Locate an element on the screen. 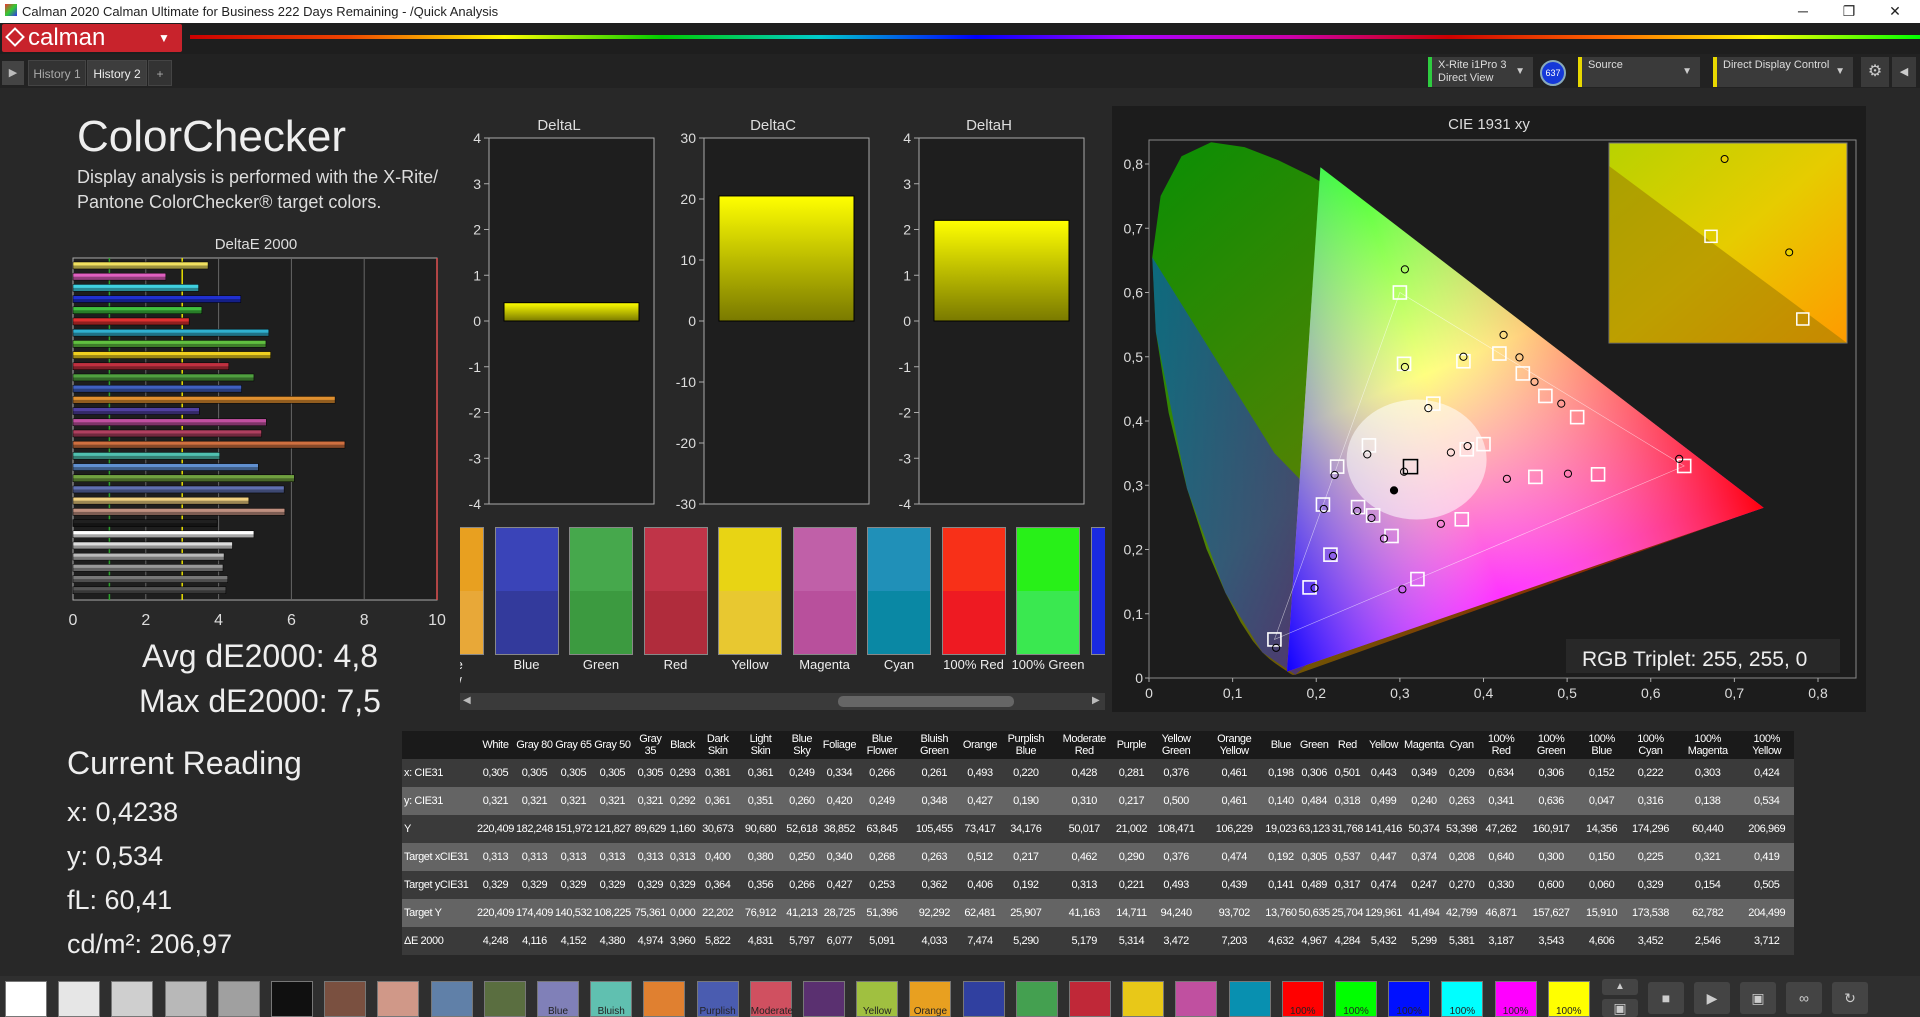 Image resolution: width=1920 pixels, height=1017 pixels. record-button: ▣ is located at coordinates (1620, 1008).